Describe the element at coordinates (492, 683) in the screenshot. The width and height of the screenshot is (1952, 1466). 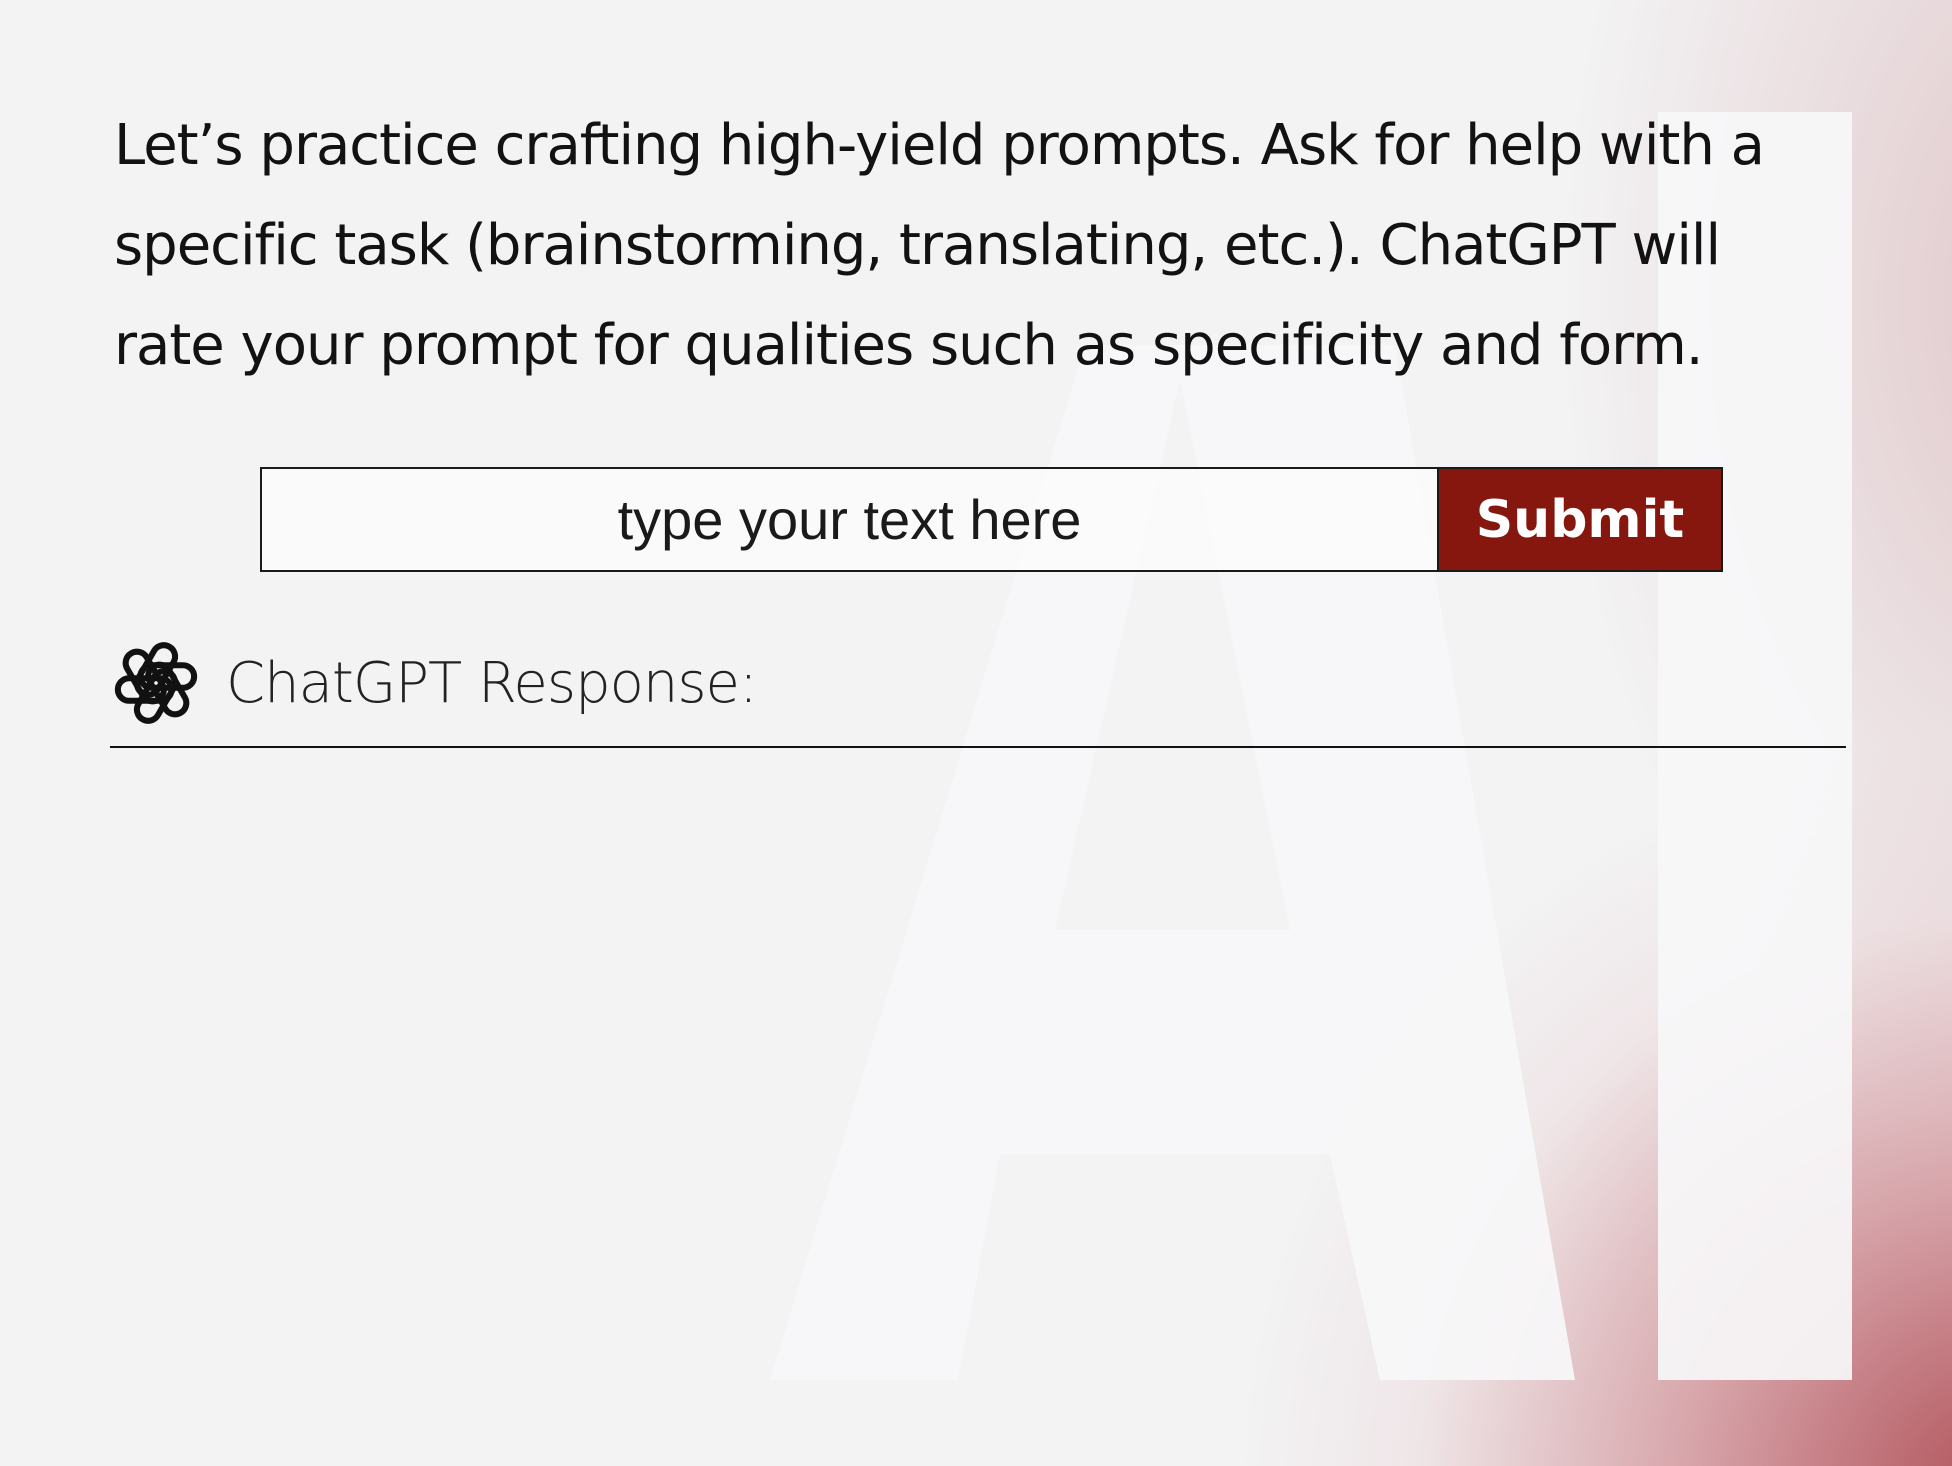
I see `response-label: ChatGPT Response:` at that location.